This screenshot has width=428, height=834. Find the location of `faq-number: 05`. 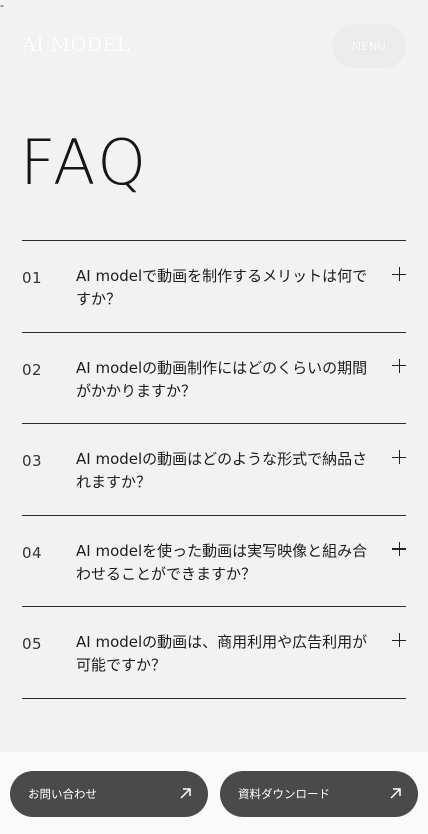

faq-number: 05 is located at coordinates (32, 644).